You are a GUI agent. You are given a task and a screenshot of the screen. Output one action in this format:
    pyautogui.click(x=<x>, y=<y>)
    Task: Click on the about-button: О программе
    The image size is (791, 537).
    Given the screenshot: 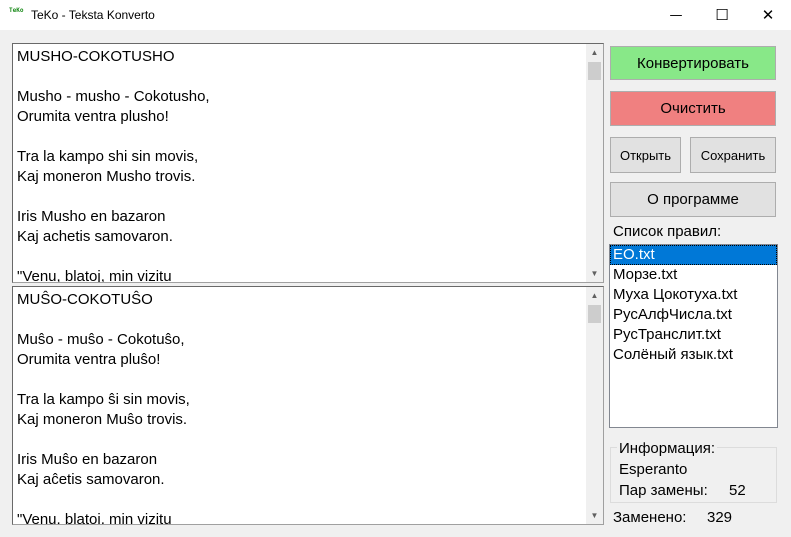 What is the action you would take?
    pyautogui.click(x=693, y=199)
    